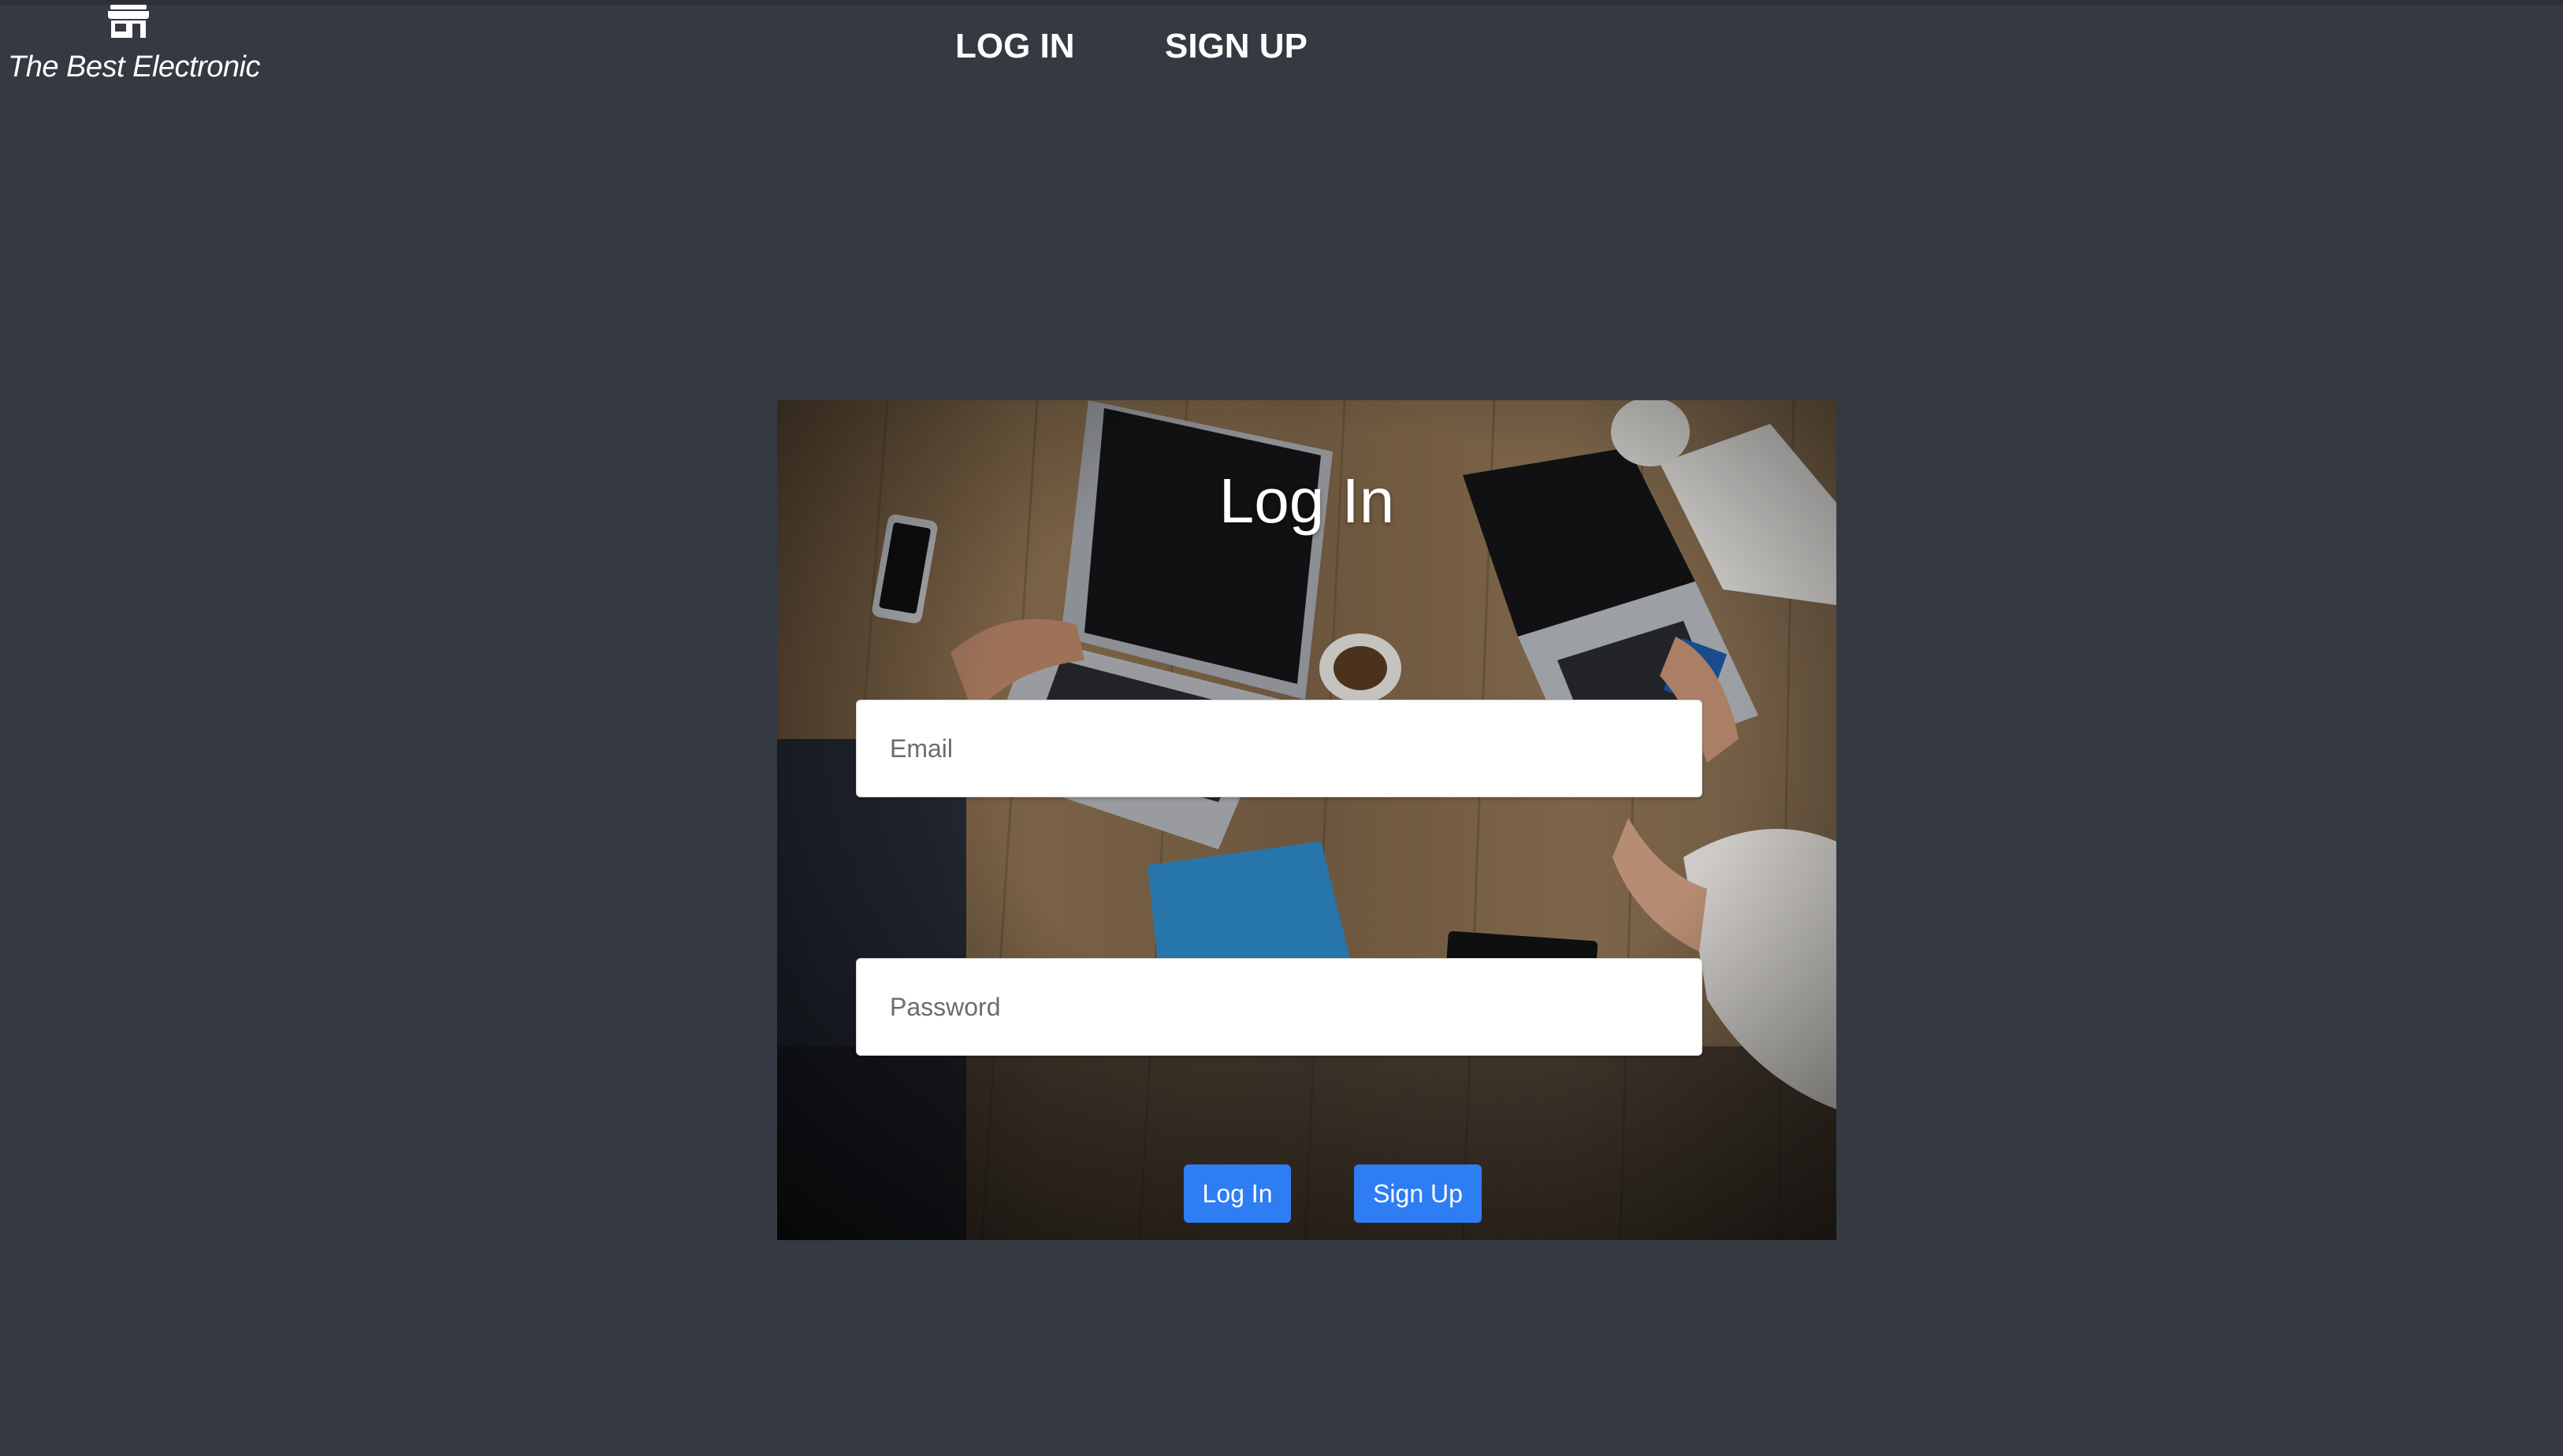 This screenshot has width=2563, height=1456. Describe the element at coordinates (1306, 501) in the screenshot. I see `login-title: Log In` at that location.